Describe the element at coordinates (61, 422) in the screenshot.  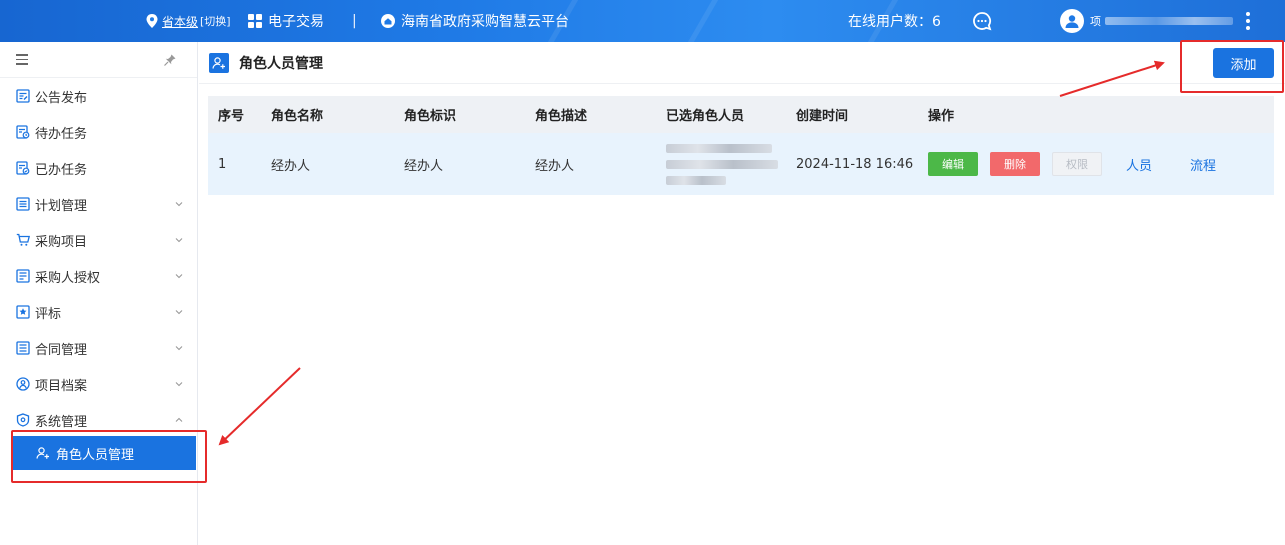
I see `sidebar-item-label: 系统管理` at that location.